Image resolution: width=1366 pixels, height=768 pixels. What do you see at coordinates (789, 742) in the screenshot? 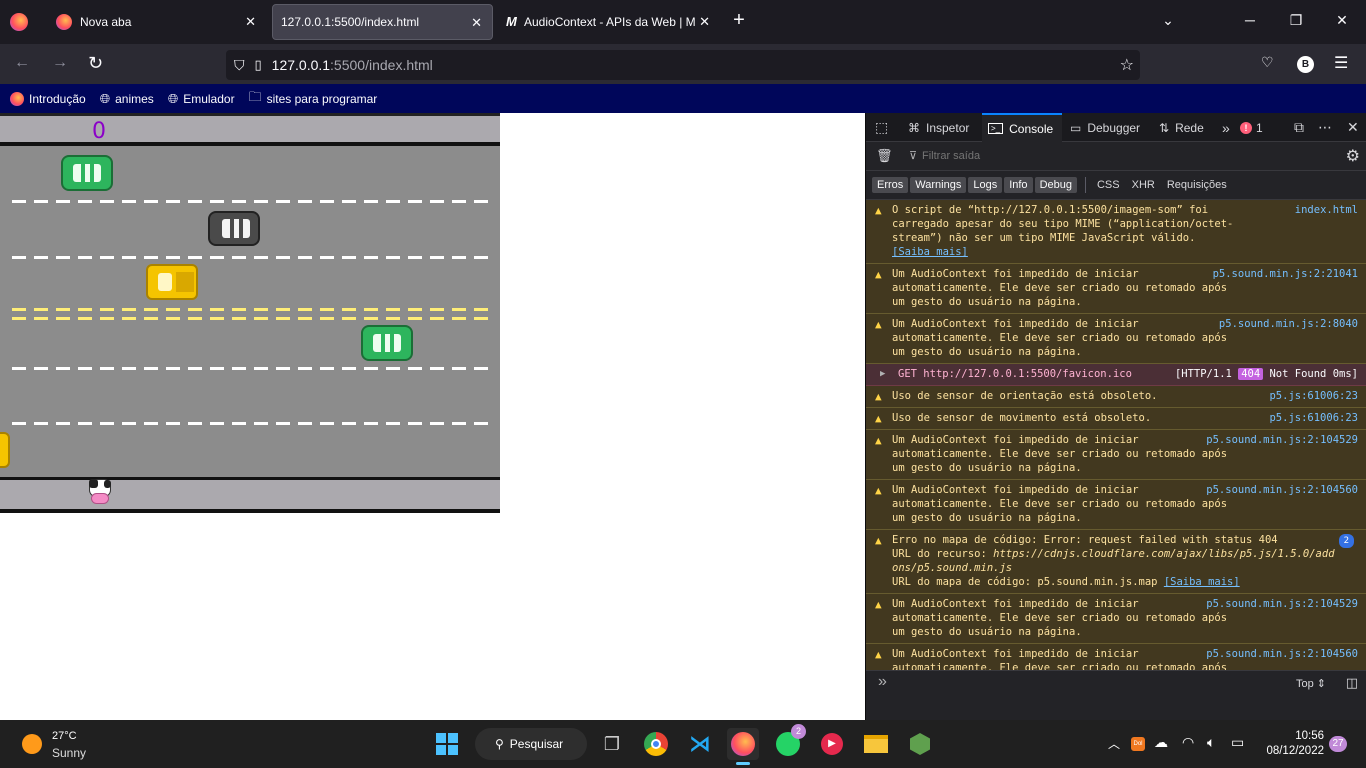
I see `whatsapp-icon: 2` at bounding box center [789, 742].